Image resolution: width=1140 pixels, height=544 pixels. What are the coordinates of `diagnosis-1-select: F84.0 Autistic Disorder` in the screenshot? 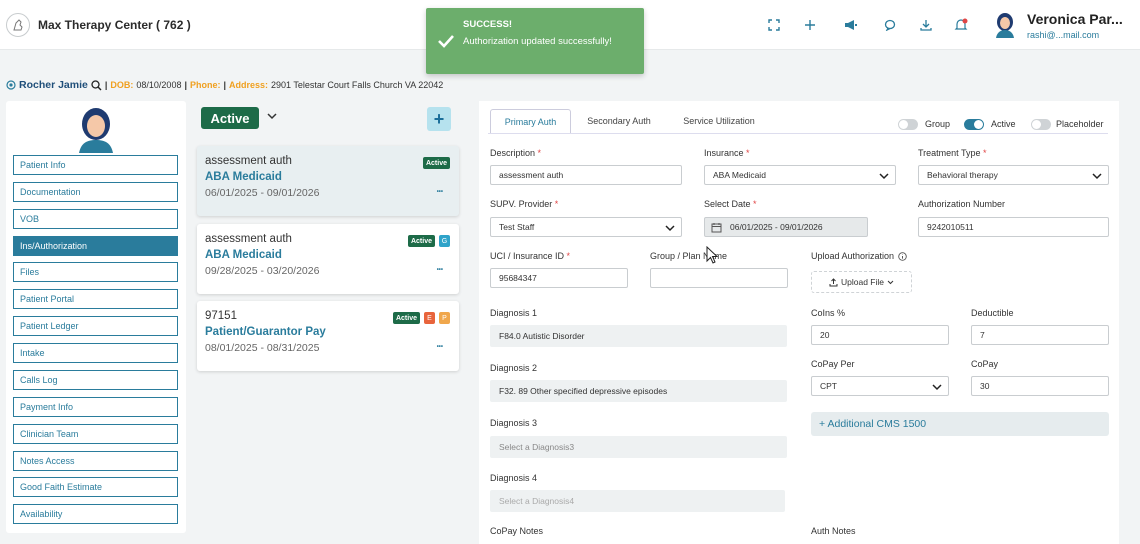 It's located at (638, 336).